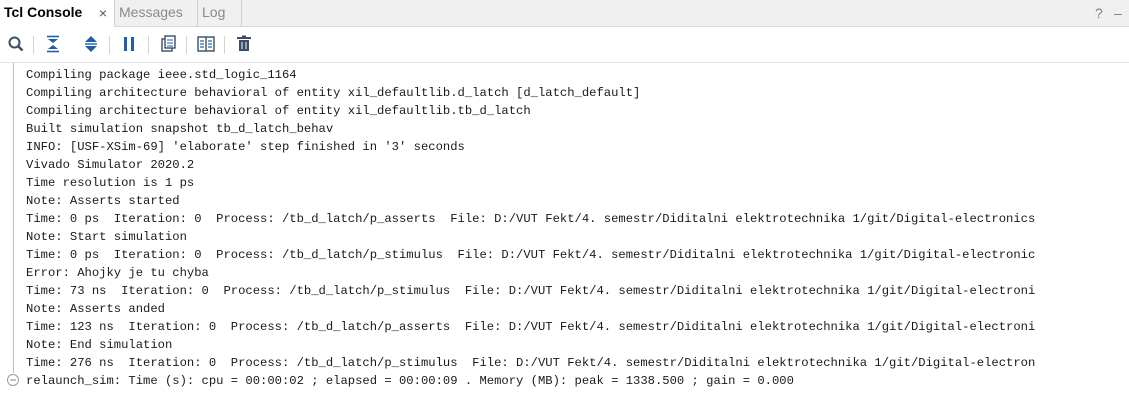 Image resolution: width=1129 pixels, height=408 pixels. Describe the element at coordinates (129, 44) in the screenshot. I see `pause-icon` at that location.